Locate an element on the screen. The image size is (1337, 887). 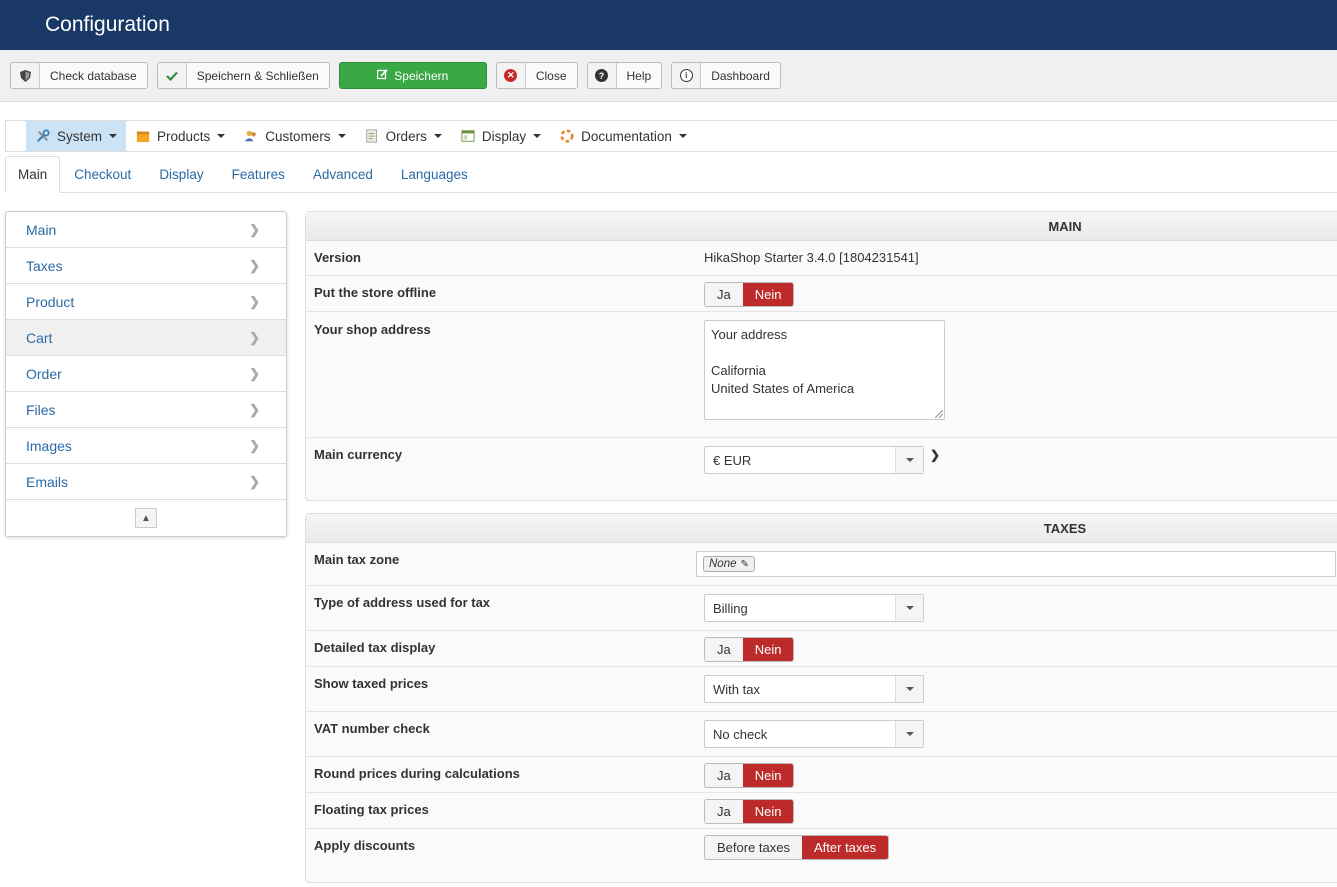
main-panel-title: MAIN is located at coordinates (821, 226).